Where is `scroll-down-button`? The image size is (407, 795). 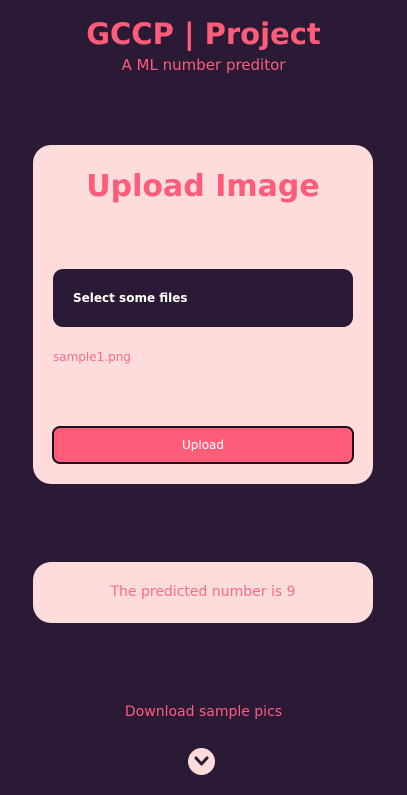 scroll-down-button is located at coordinates (201, 761).